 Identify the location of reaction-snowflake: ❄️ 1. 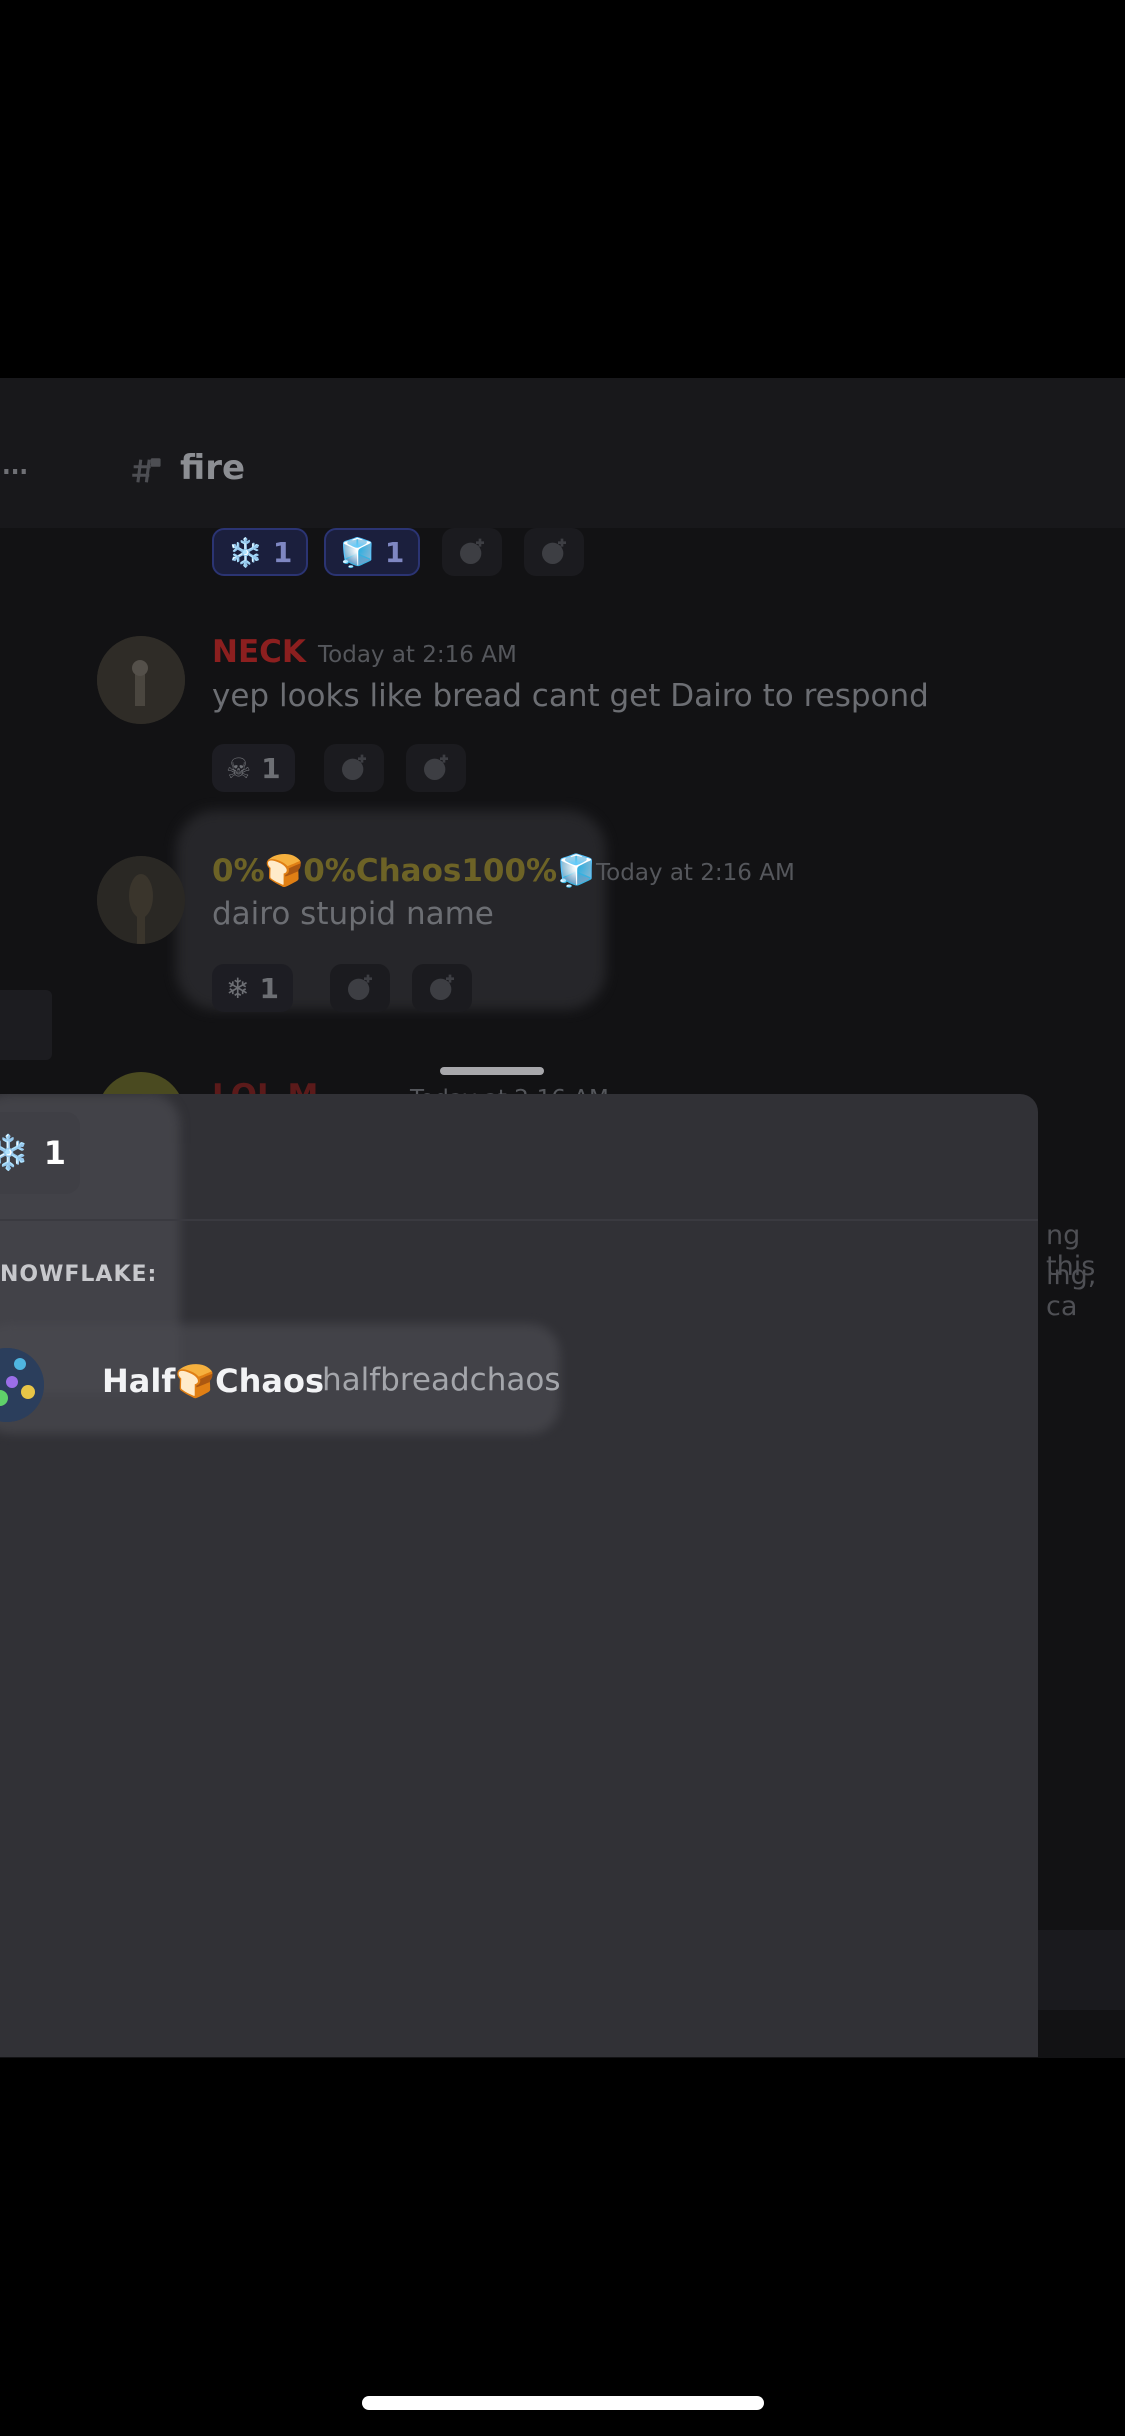
(260, 552).